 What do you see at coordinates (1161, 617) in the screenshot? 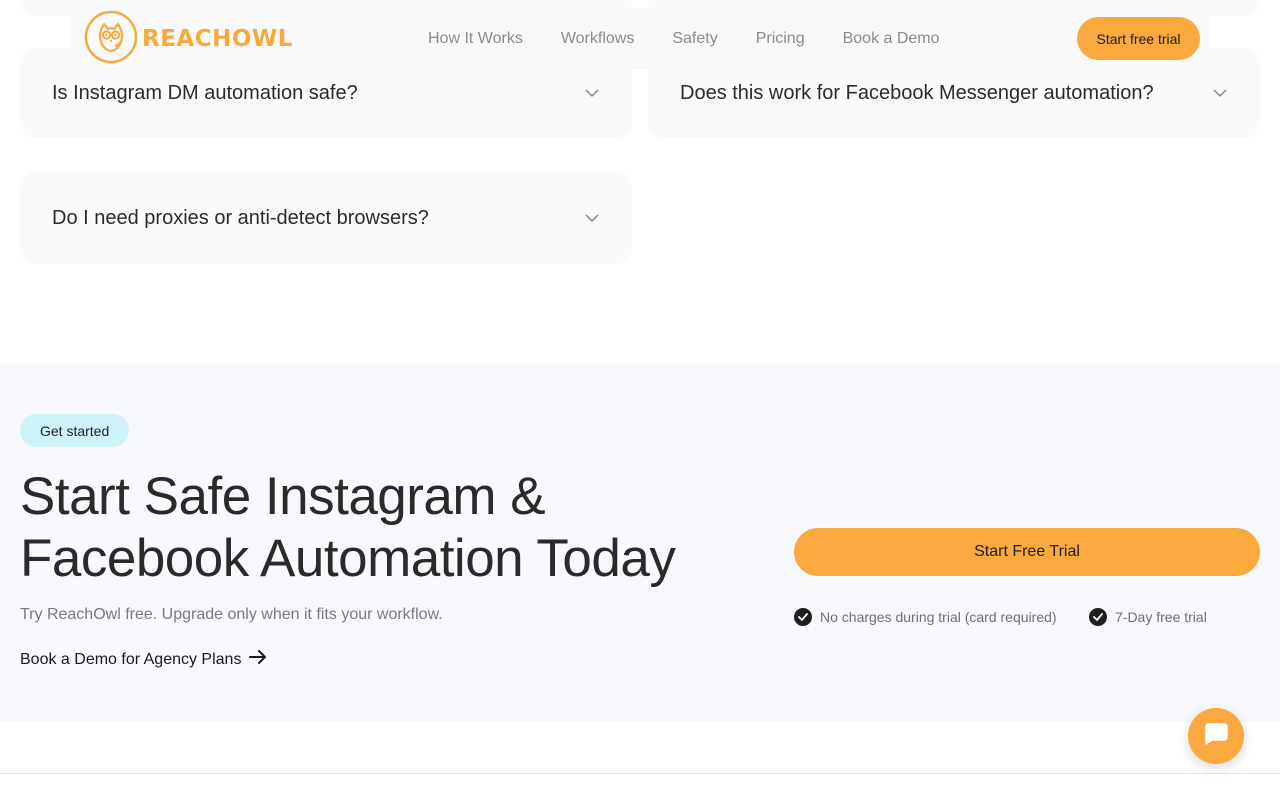
I see `perk-label: 7-Day free trial` at bounding box center [1161, 617].